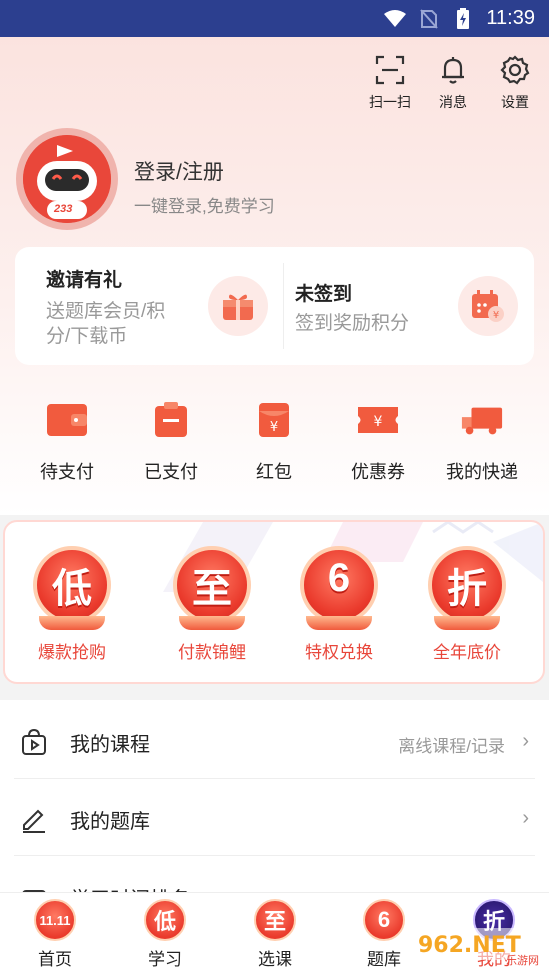  Describe the element at coordinates (522, 960) in the screenshot. I see `watermark-subtext: 乐游网` at that location.